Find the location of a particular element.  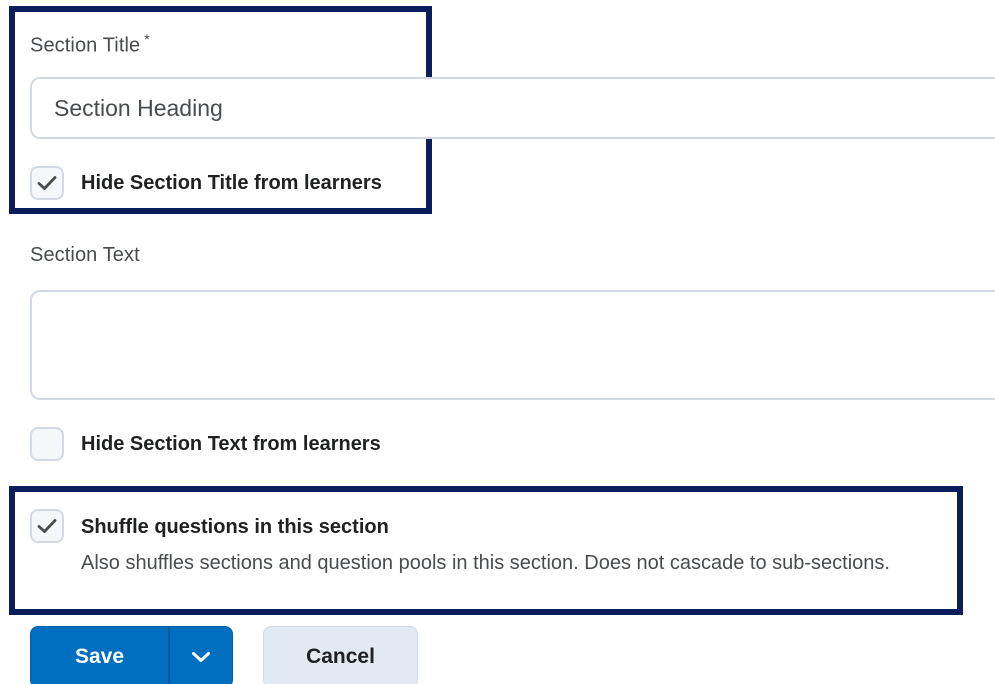

hide-title-label: Hide Section Title from learners is located at coordinates (231, 183).